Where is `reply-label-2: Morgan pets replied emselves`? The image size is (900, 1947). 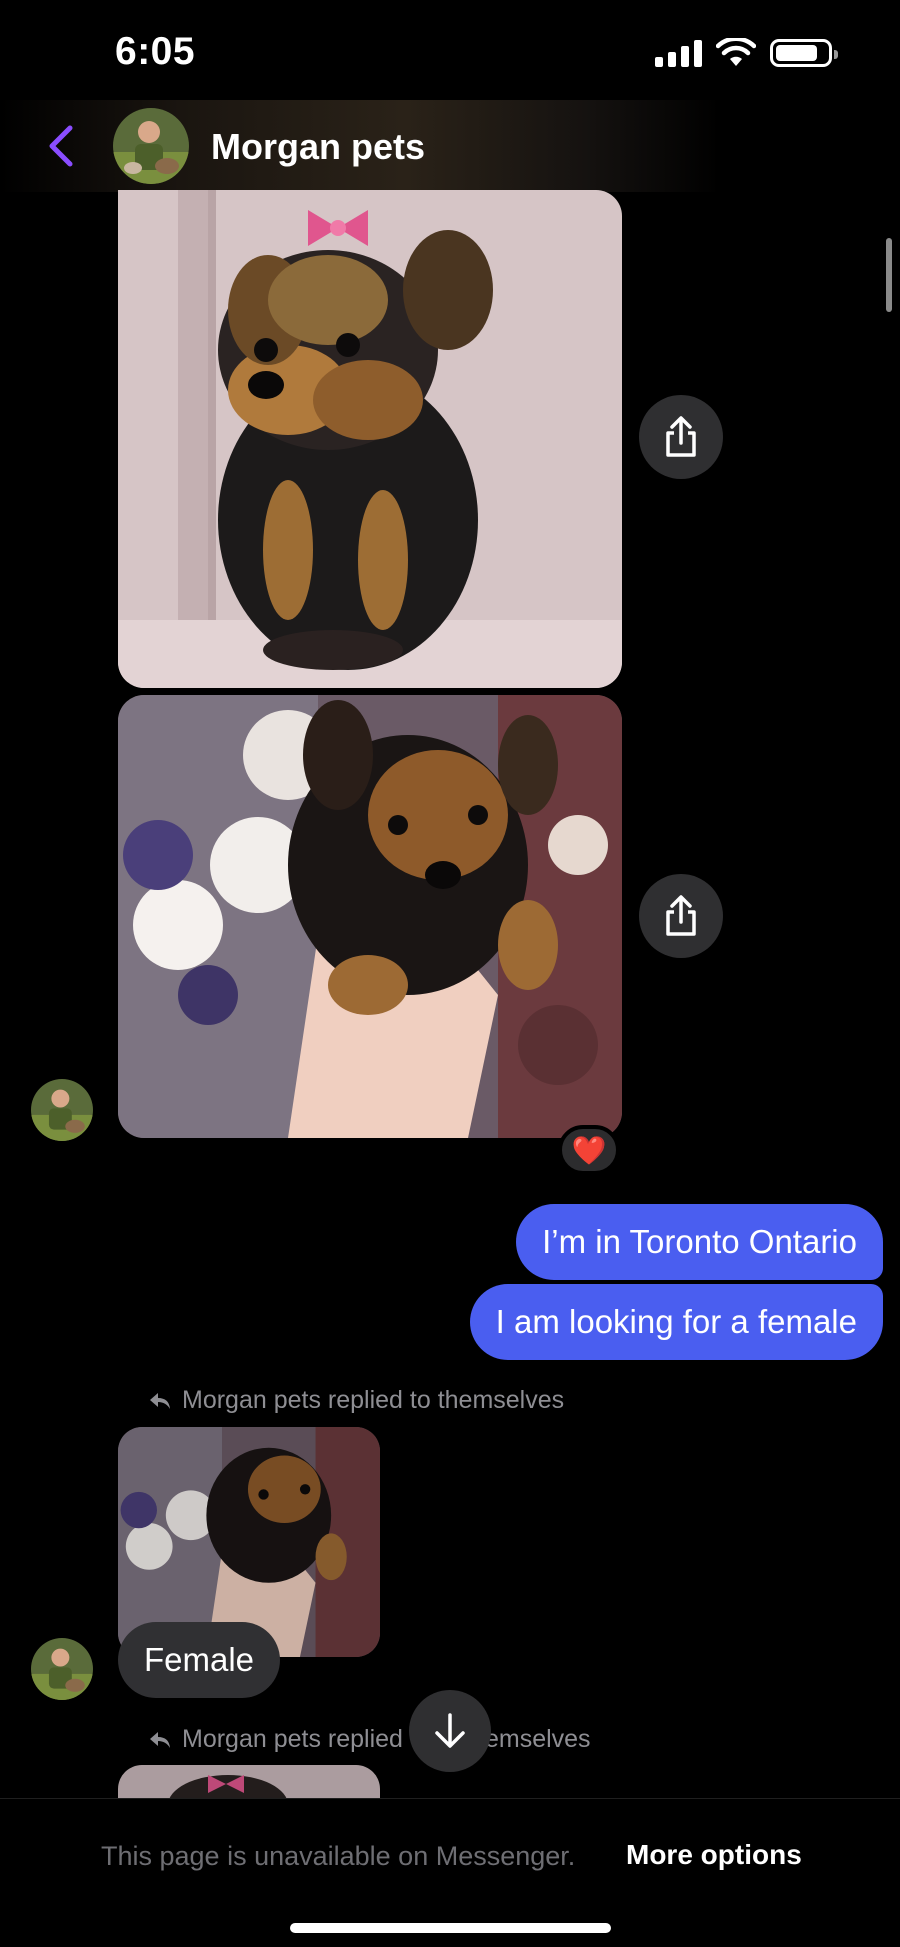 reply-label-2: Morgan pets replied emselves is located at coordinates (369, 1739).